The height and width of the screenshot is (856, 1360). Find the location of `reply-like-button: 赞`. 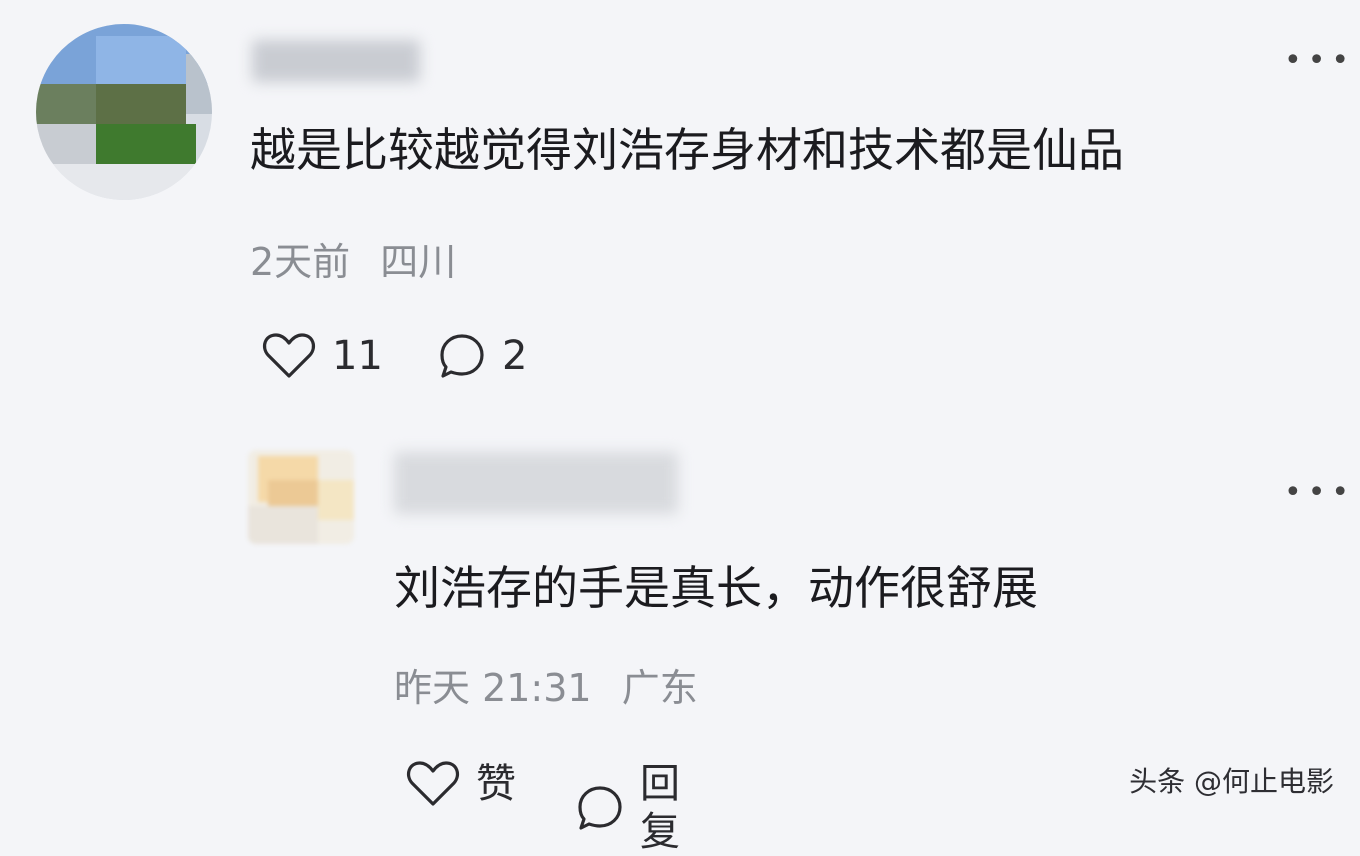

reply-like-button: 赞 is located at coordinates (461, 784).